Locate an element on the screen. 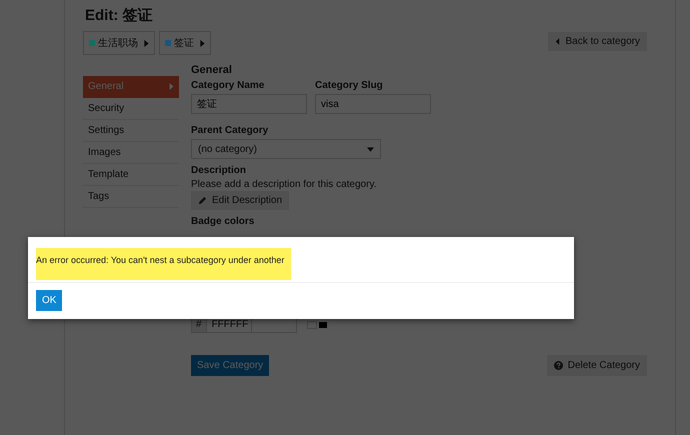  back-button: Back to category is located at coordinates (597, 41).